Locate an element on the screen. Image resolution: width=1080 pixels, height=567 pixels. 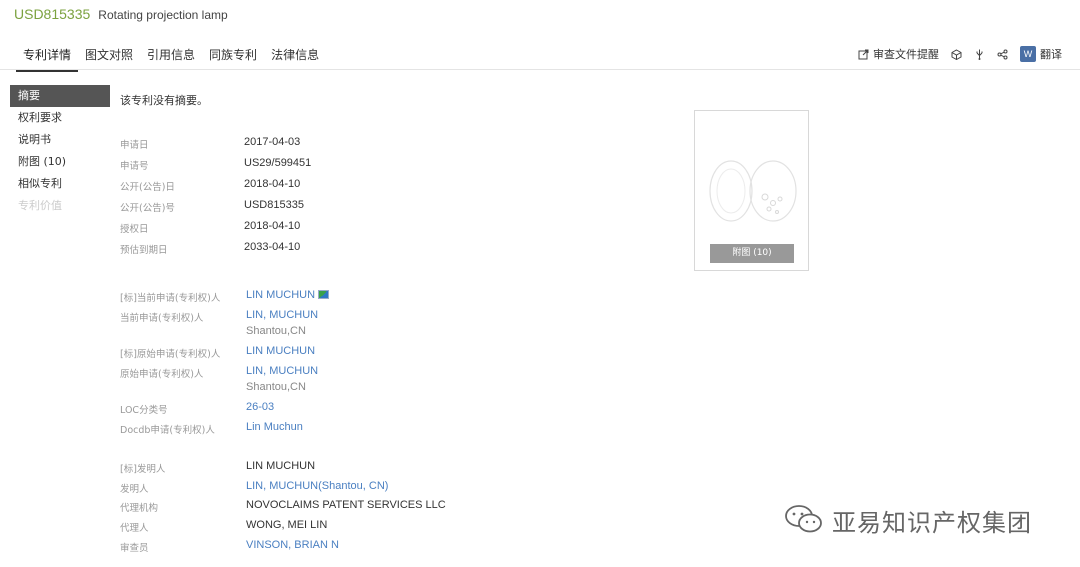
current-assignee-location: Shantou,CN is located at coordinates (276, 331).